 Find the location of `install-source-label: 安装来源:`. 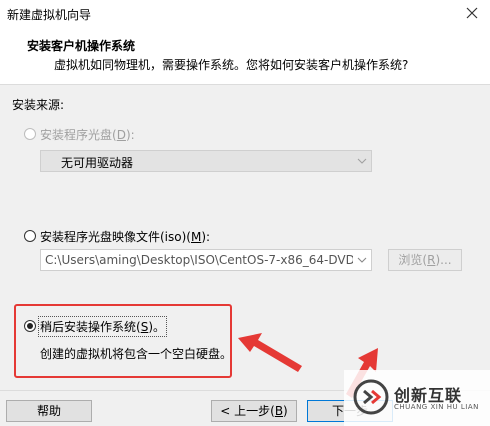

install-source-label: 安装来源: is located at coordinates (38, 105).